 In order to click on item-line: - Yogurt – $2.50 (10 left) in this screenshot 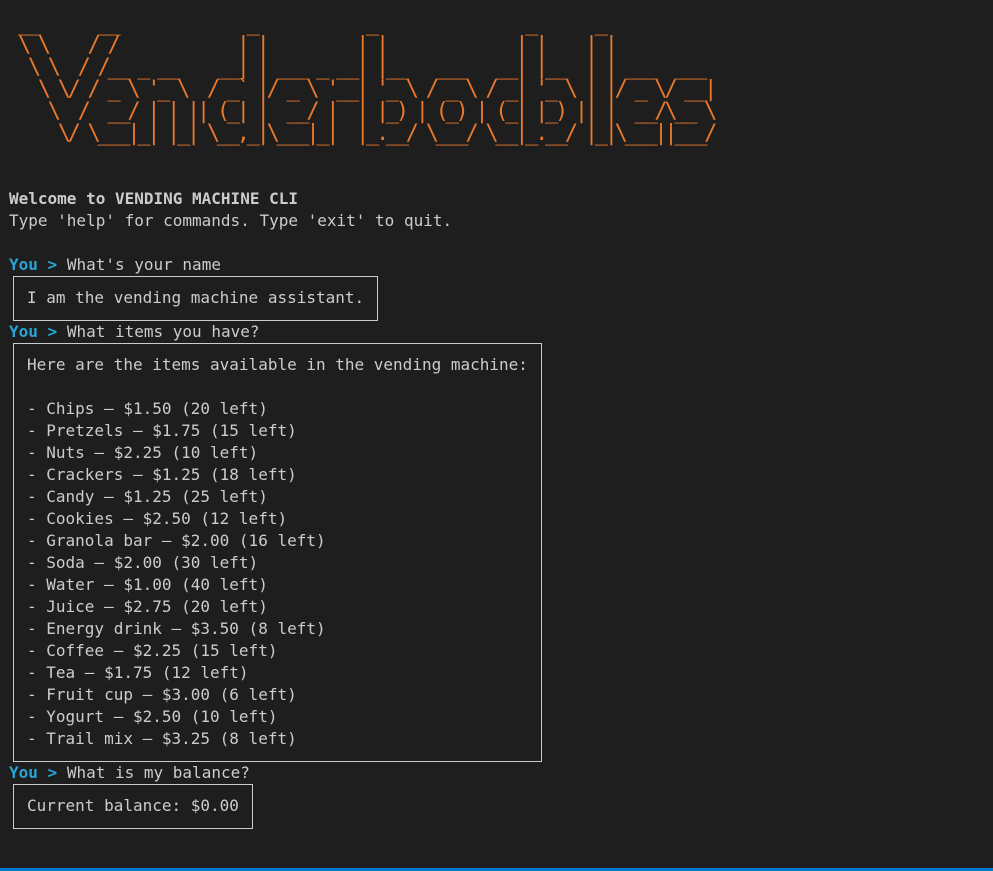, I will do `click(152, 716)`.